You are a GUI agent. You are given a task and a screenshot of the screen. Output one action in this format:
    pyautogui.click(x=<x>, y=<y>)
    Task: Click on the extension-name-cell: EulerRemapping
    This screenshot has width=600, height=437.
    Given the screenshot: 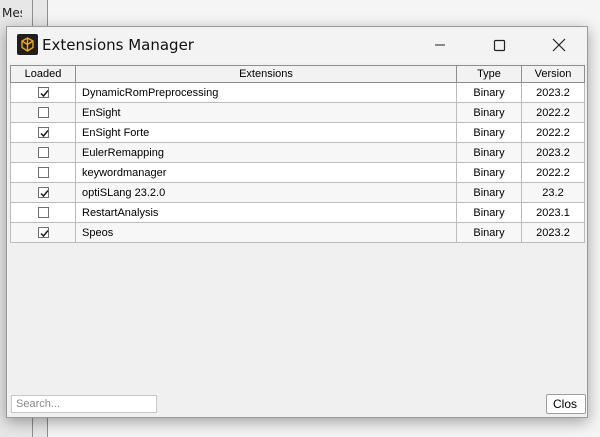 What is the action you would take?
    pyautogui.click(x=266, y=152)
    